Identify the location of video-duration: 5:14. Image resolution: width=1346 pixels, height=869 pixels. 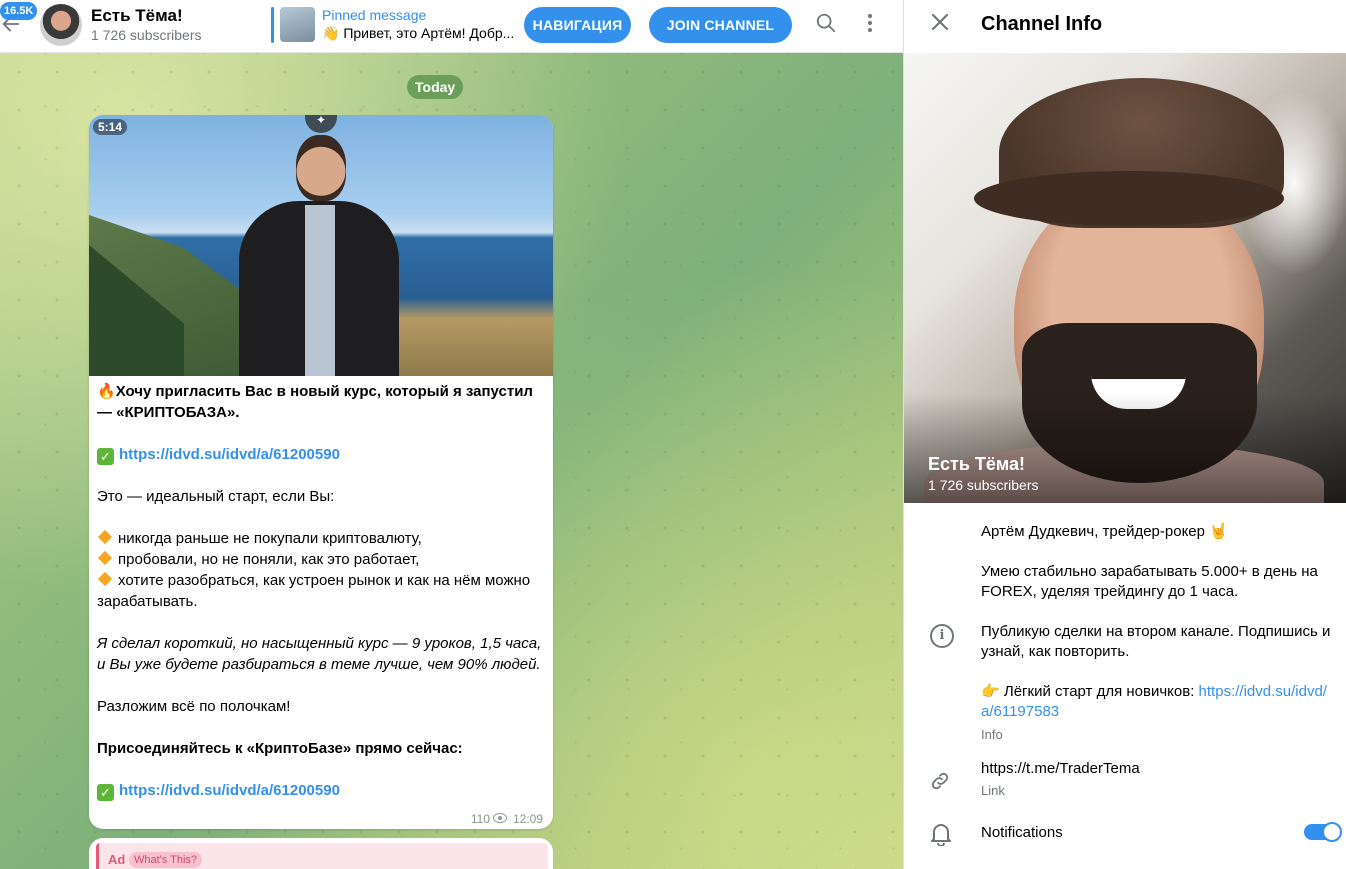
(110, 127).